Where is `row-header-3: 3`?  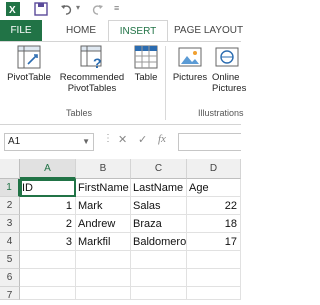 row-header-3: 3 is located at coordinates (10, 224).